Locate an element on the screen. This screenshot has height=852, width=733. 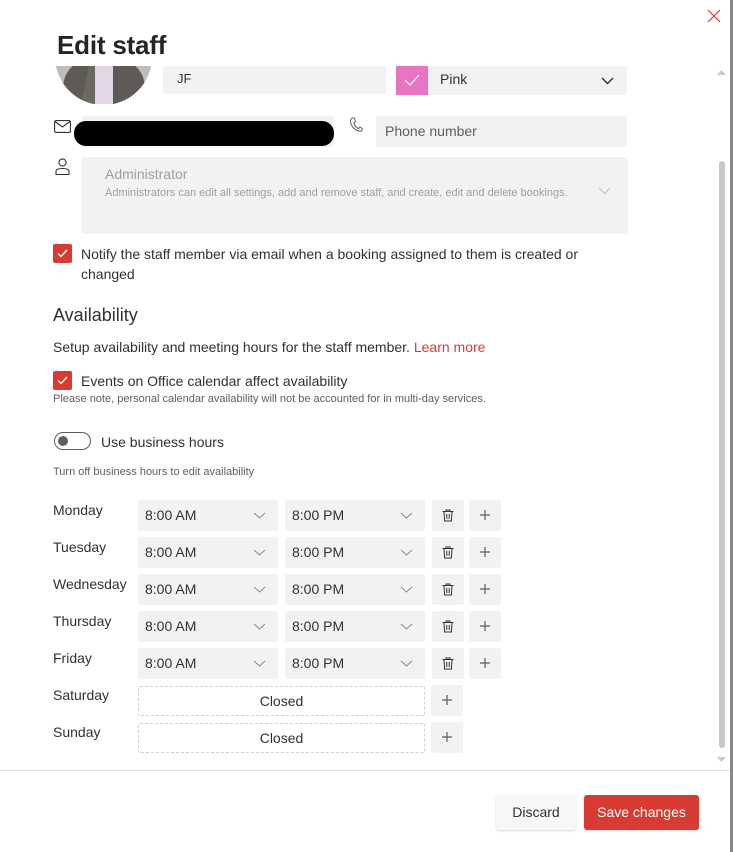
color-select: Pink is located at coordinates (511, 80).